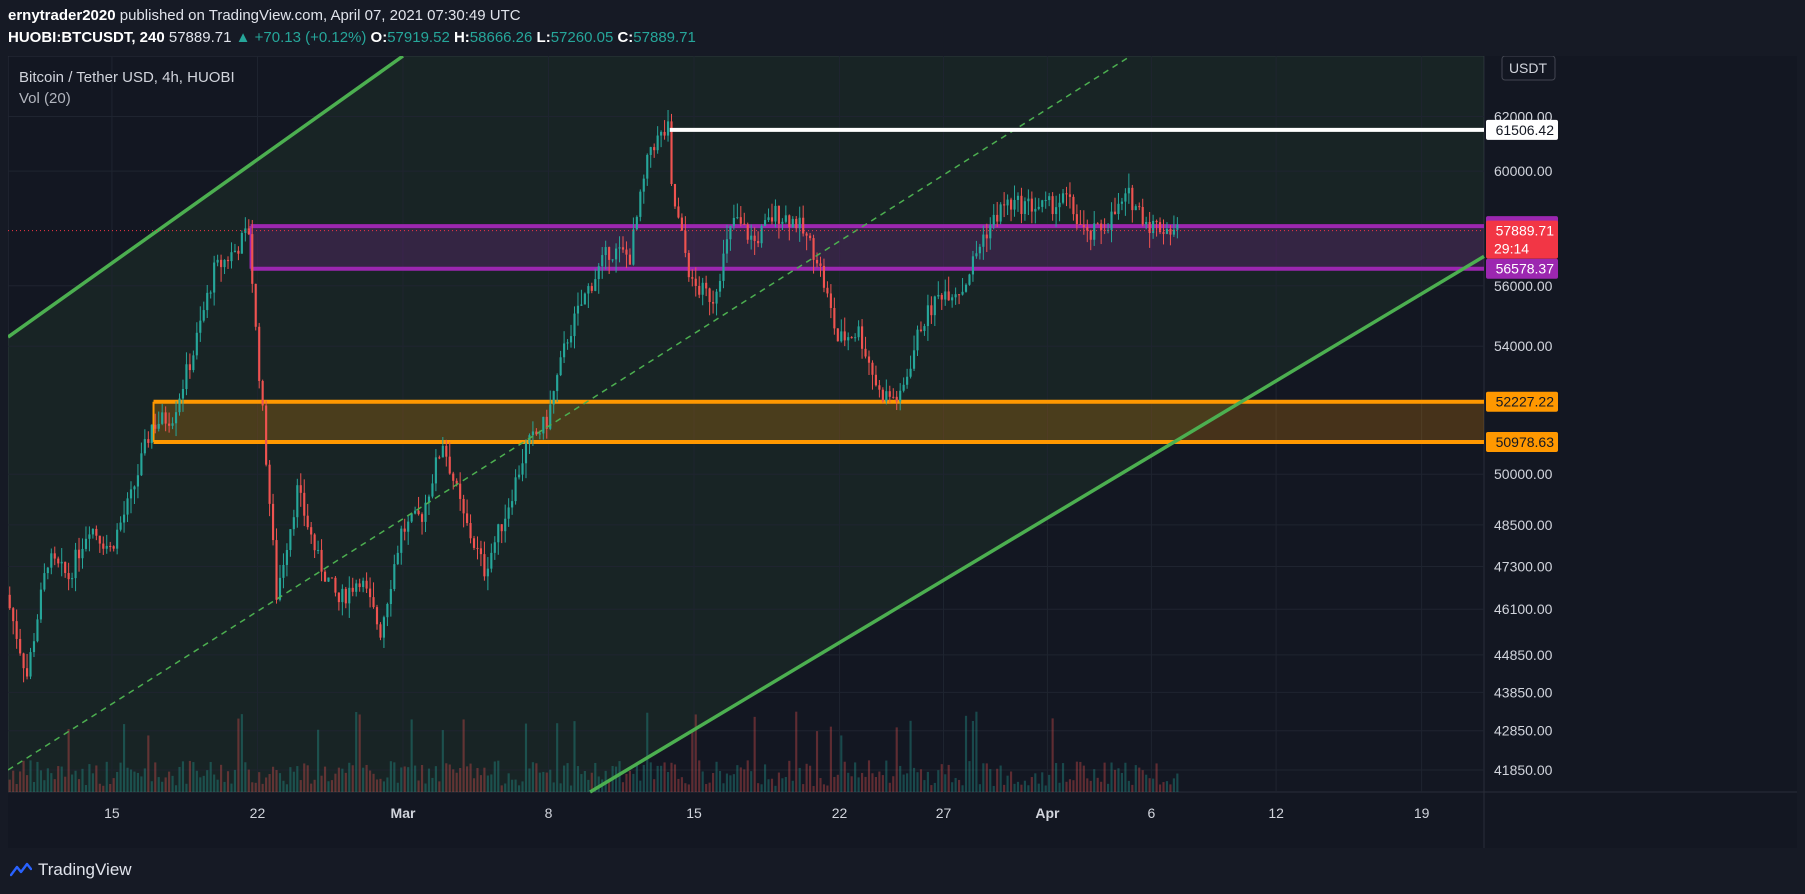  Describe the element at coordinates (1523, 692) in the screenshot. I see `price-tick-label: 43850.00` at that location.